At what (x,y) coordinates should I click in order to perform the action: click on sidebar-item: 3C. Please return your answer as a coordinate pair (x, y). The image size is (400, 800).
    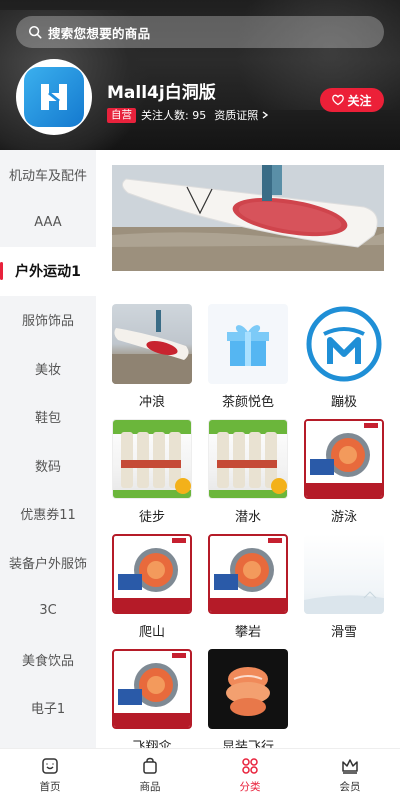
    Looking at the image, I should click on (48, 611).